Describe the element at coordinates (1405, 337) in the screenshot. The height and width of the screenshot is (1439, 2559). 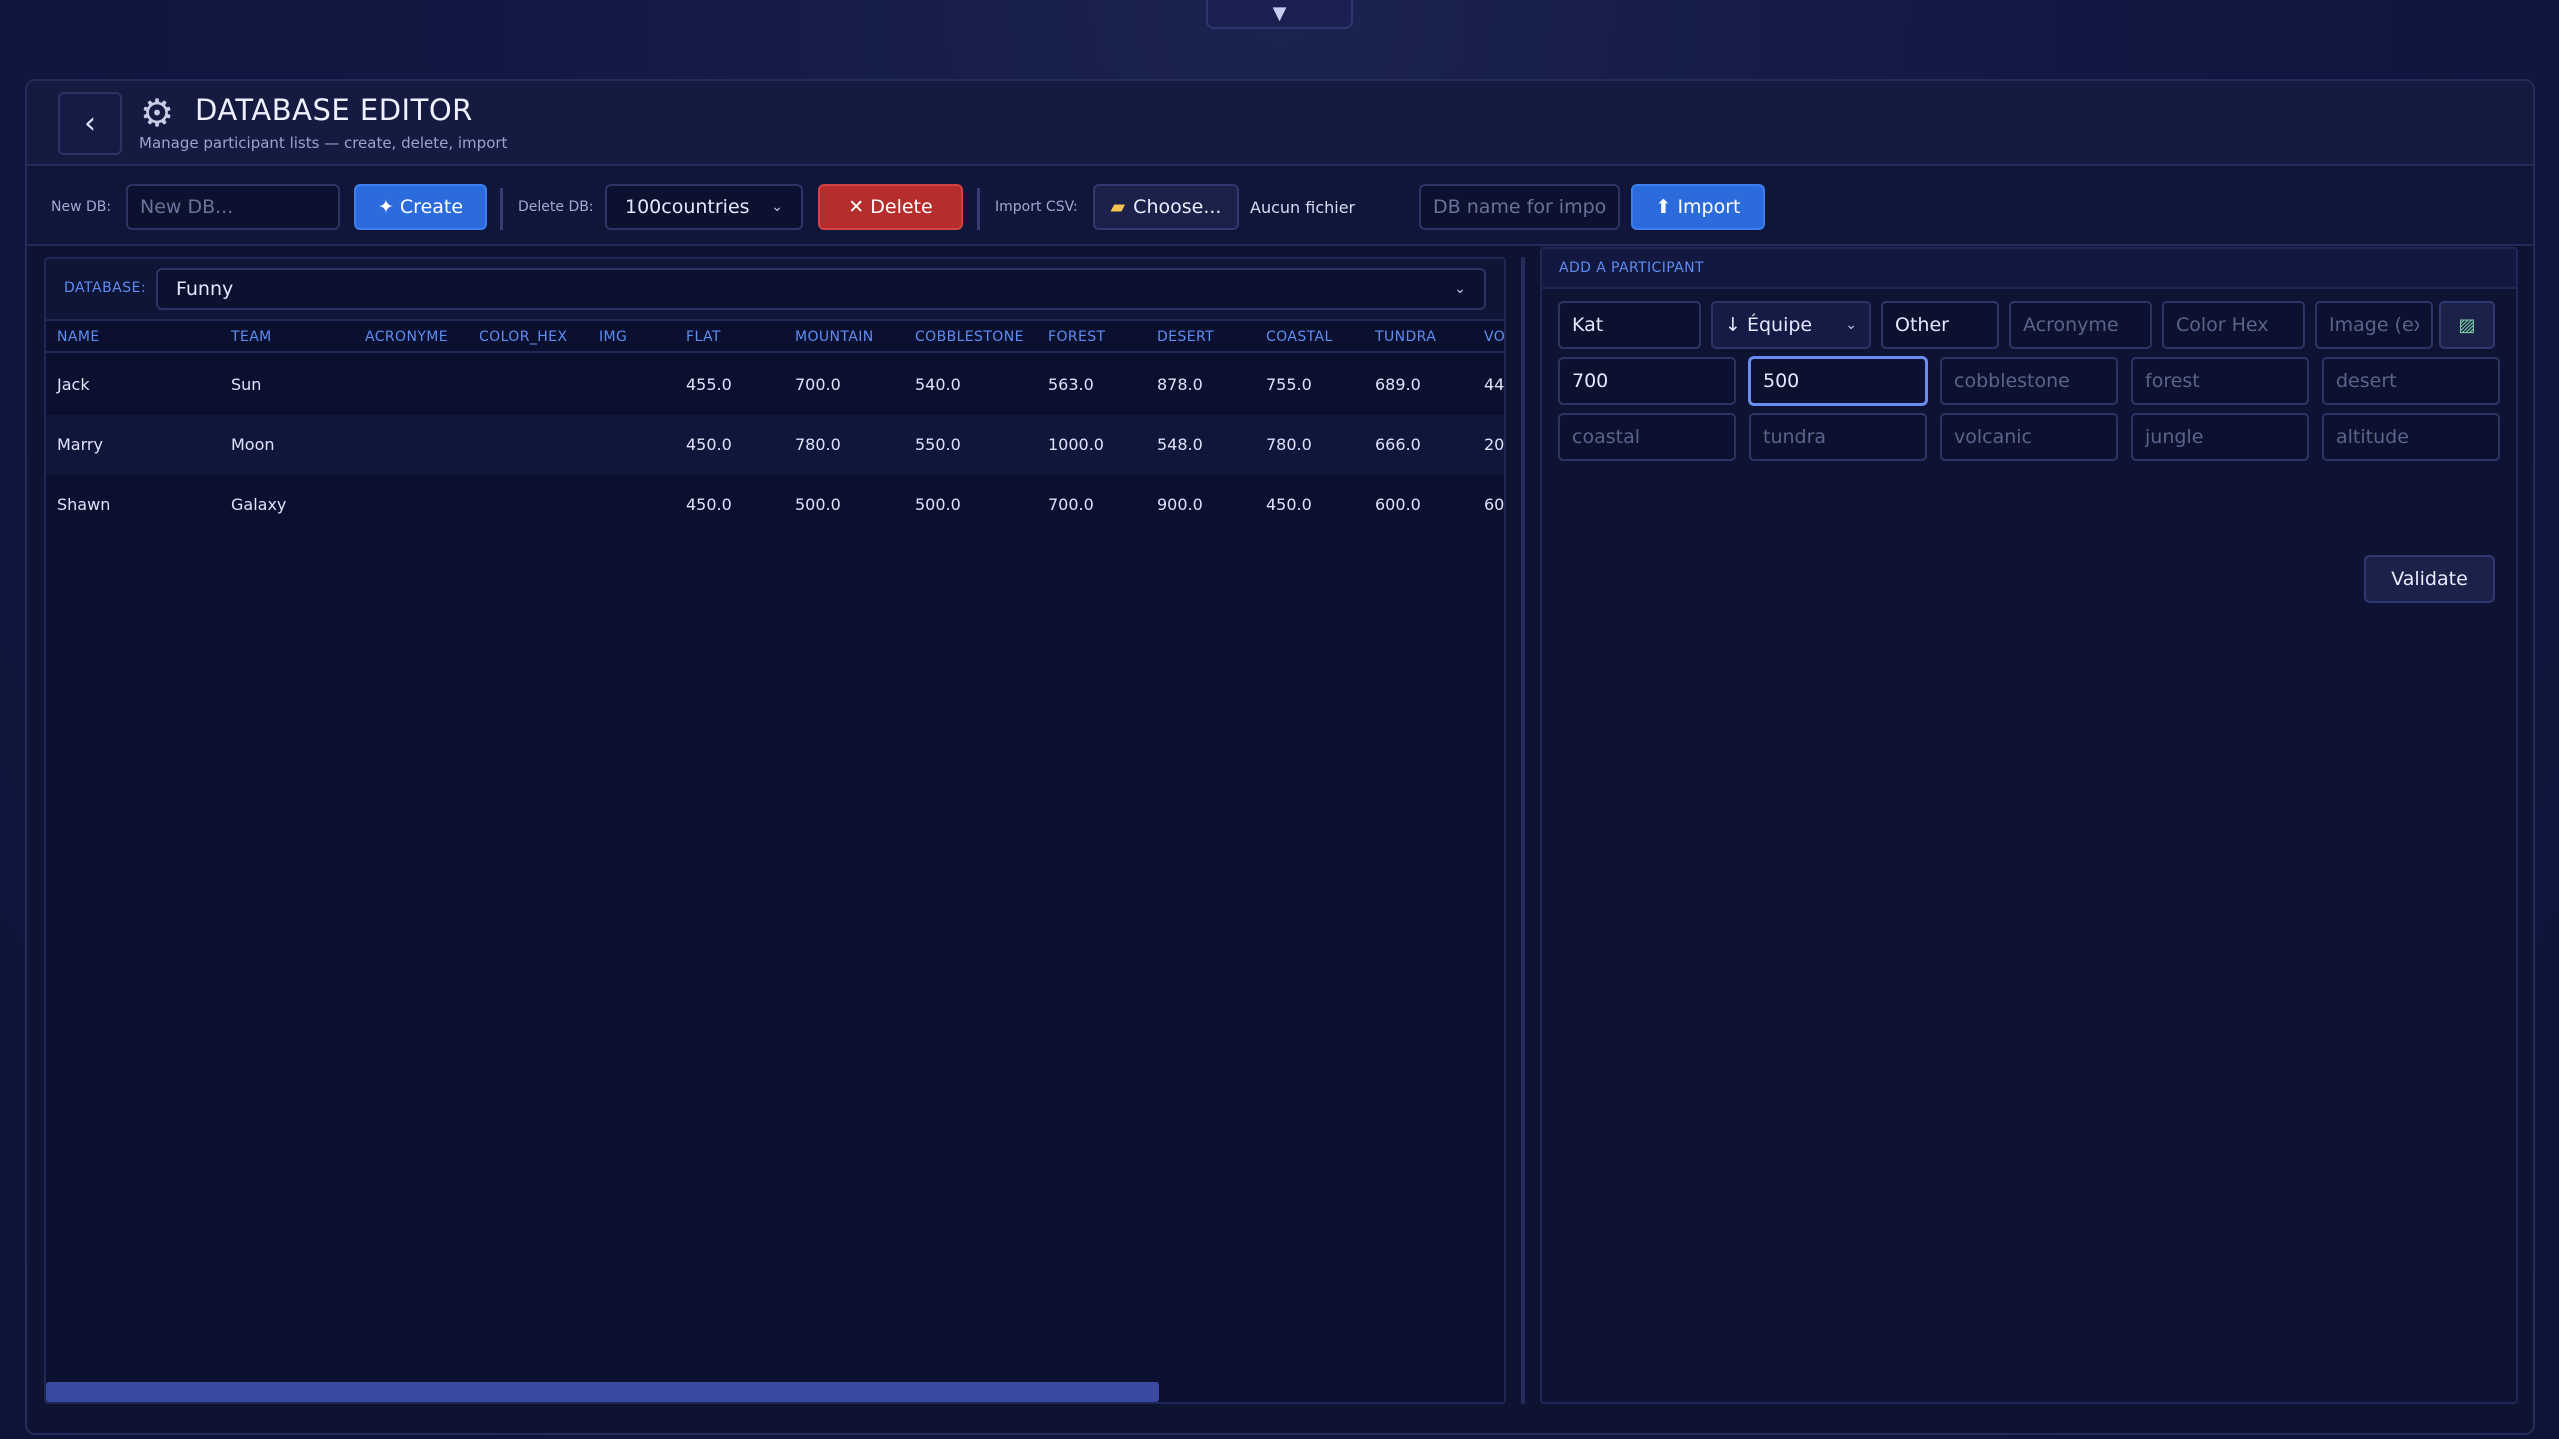
I see `column-header: TUNDRA` at that location.